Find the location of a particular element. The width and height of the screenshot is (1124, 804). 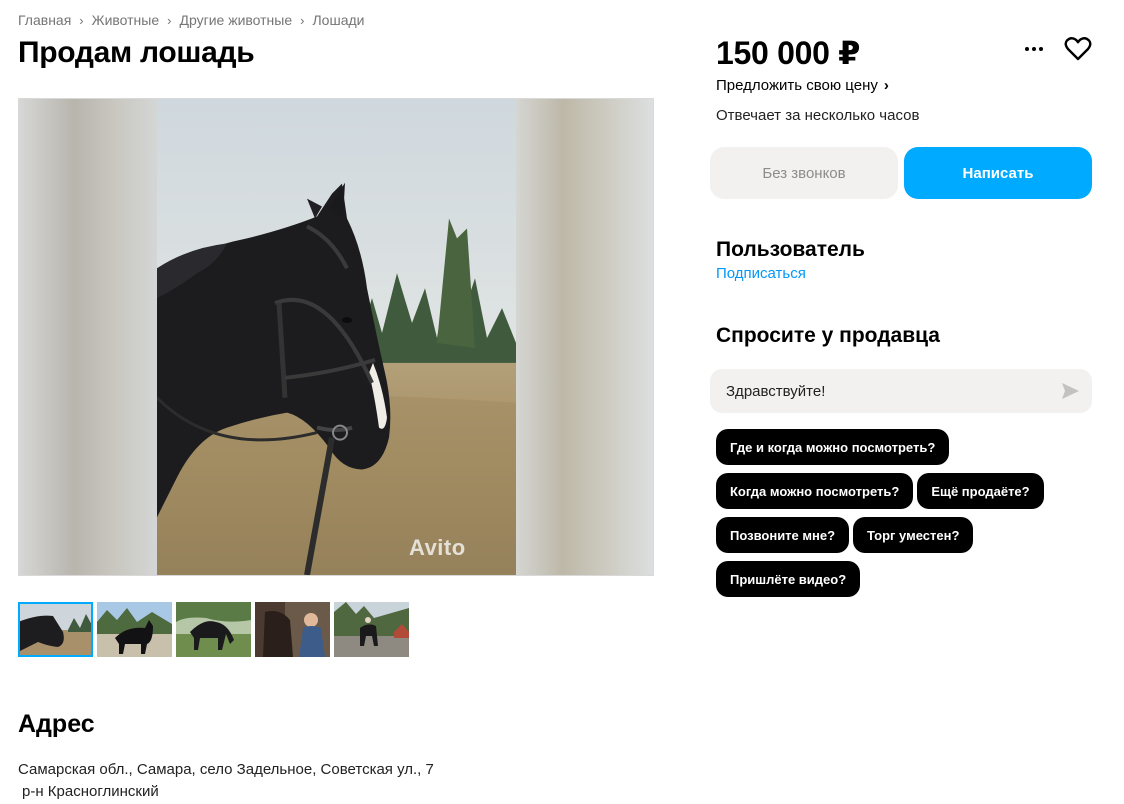

send-arrow-icon is located at coordinates (1070, 391).